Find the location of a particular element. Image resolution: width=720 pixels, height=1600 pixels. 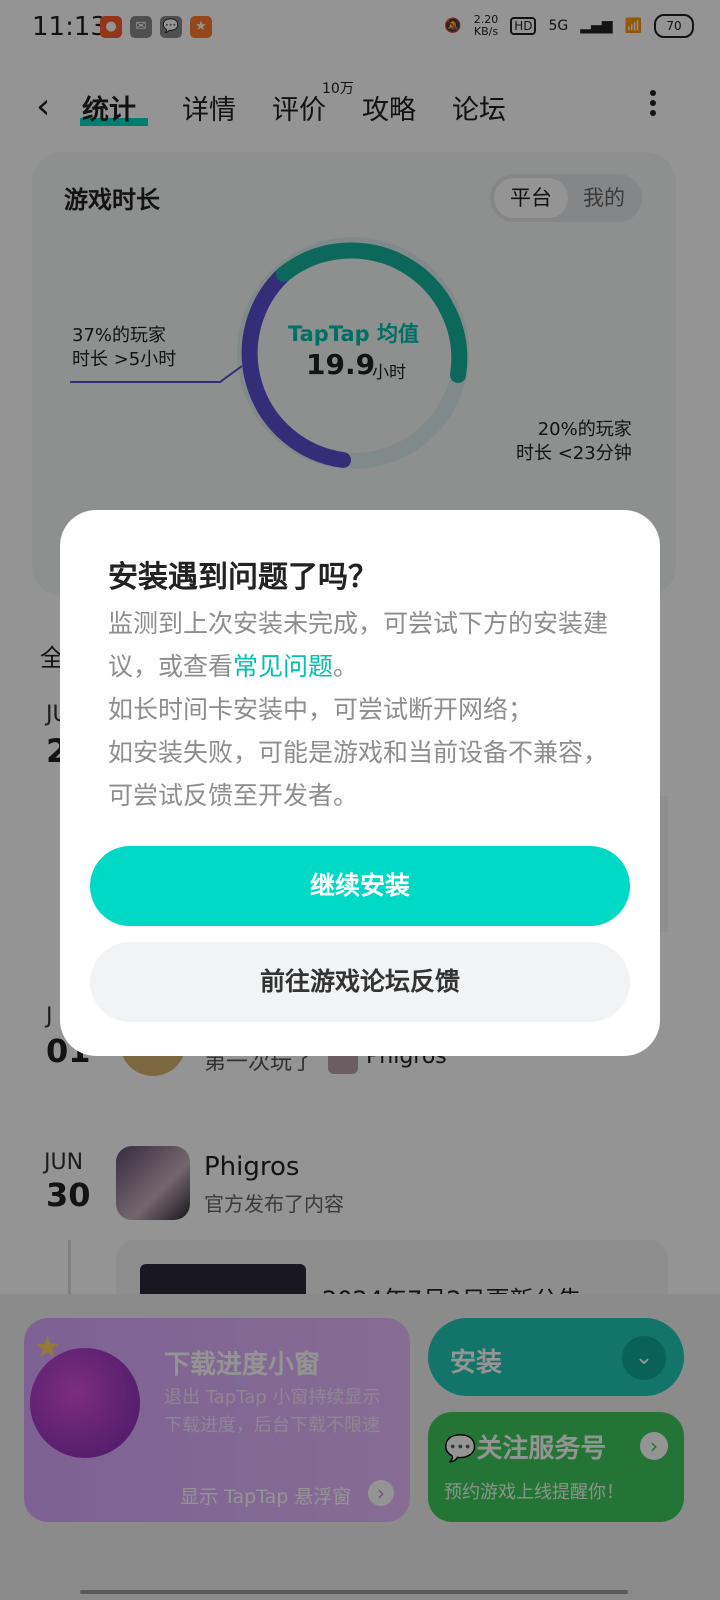

continue-install-button: 继续安装 is located at coordinates (360, 886).